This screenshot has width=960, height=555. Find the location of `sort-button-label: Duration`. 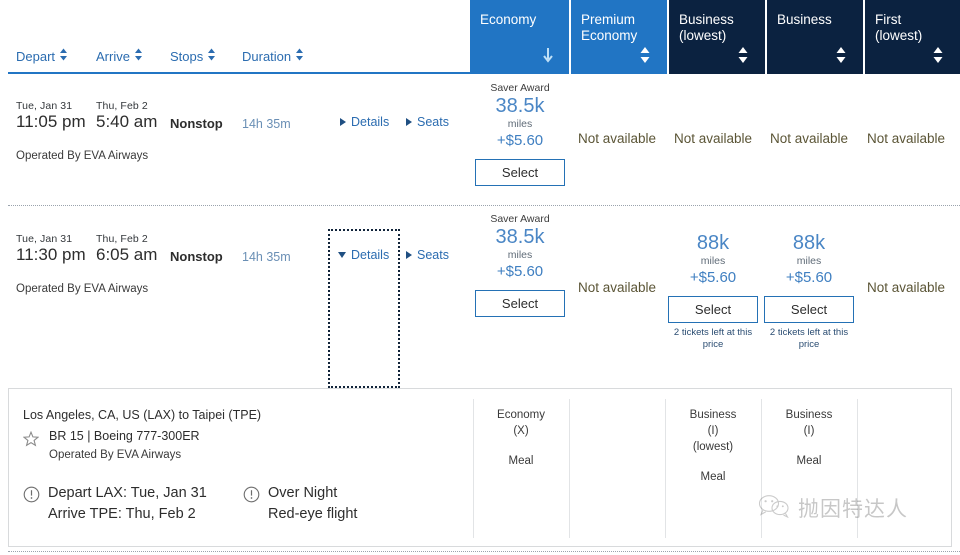

sort-button-label: Duration is located at coordinates (267, 56).